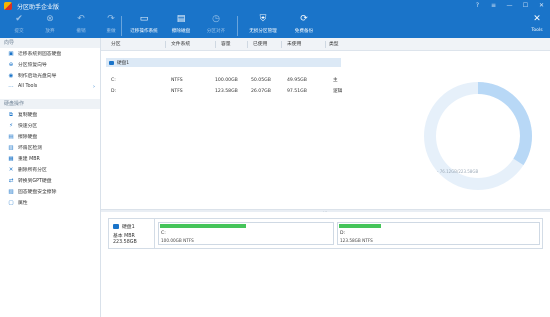 This screenshot has height=317, width=550. I want to click on cell-capacity: 123.58GB, so click(226, 91).